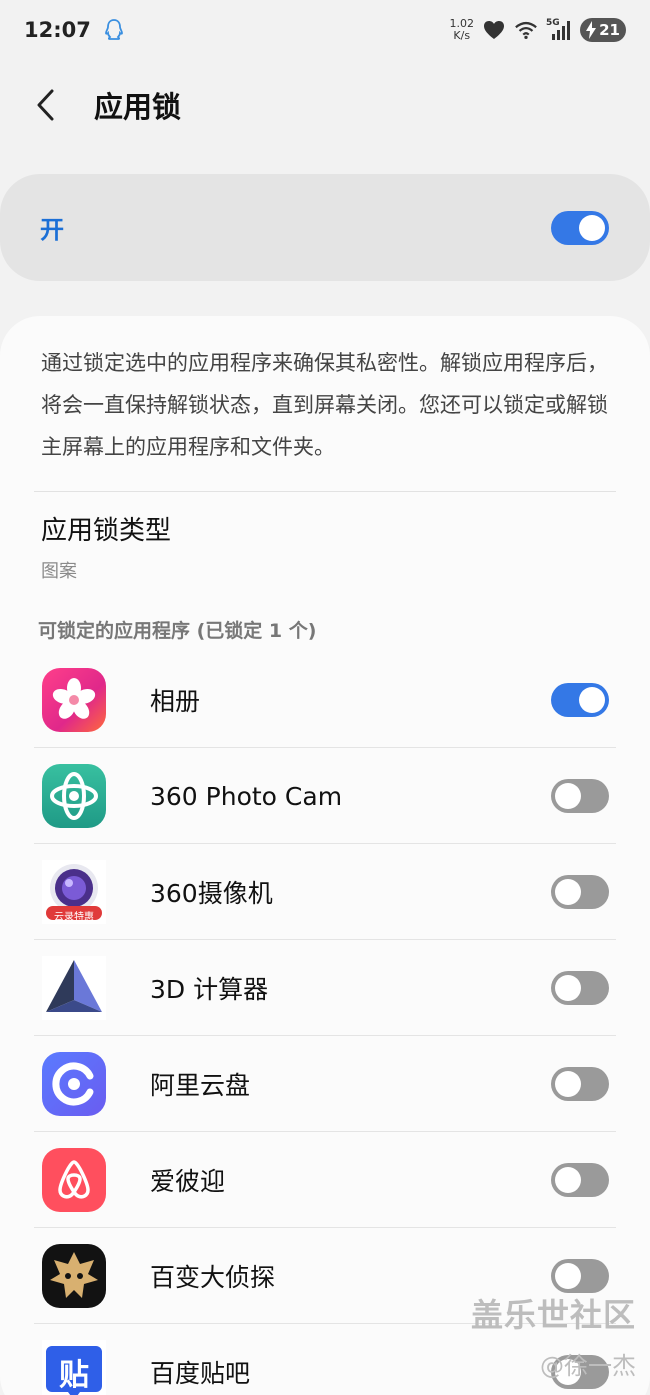  Describe the element at coordinates (74, 700) in the screenshot. I see `gallery-icon` at that location.